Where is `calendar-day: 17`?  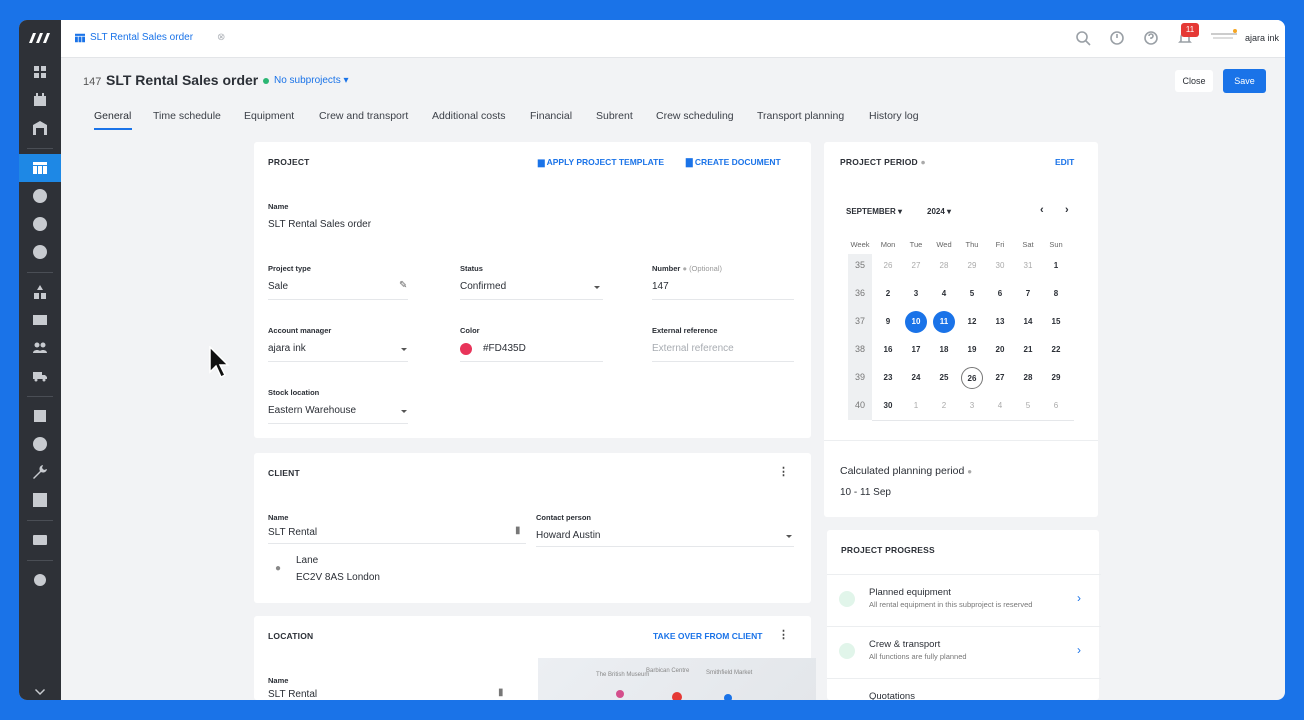
calendar-day: 17 is located at coordinates (916, 350).